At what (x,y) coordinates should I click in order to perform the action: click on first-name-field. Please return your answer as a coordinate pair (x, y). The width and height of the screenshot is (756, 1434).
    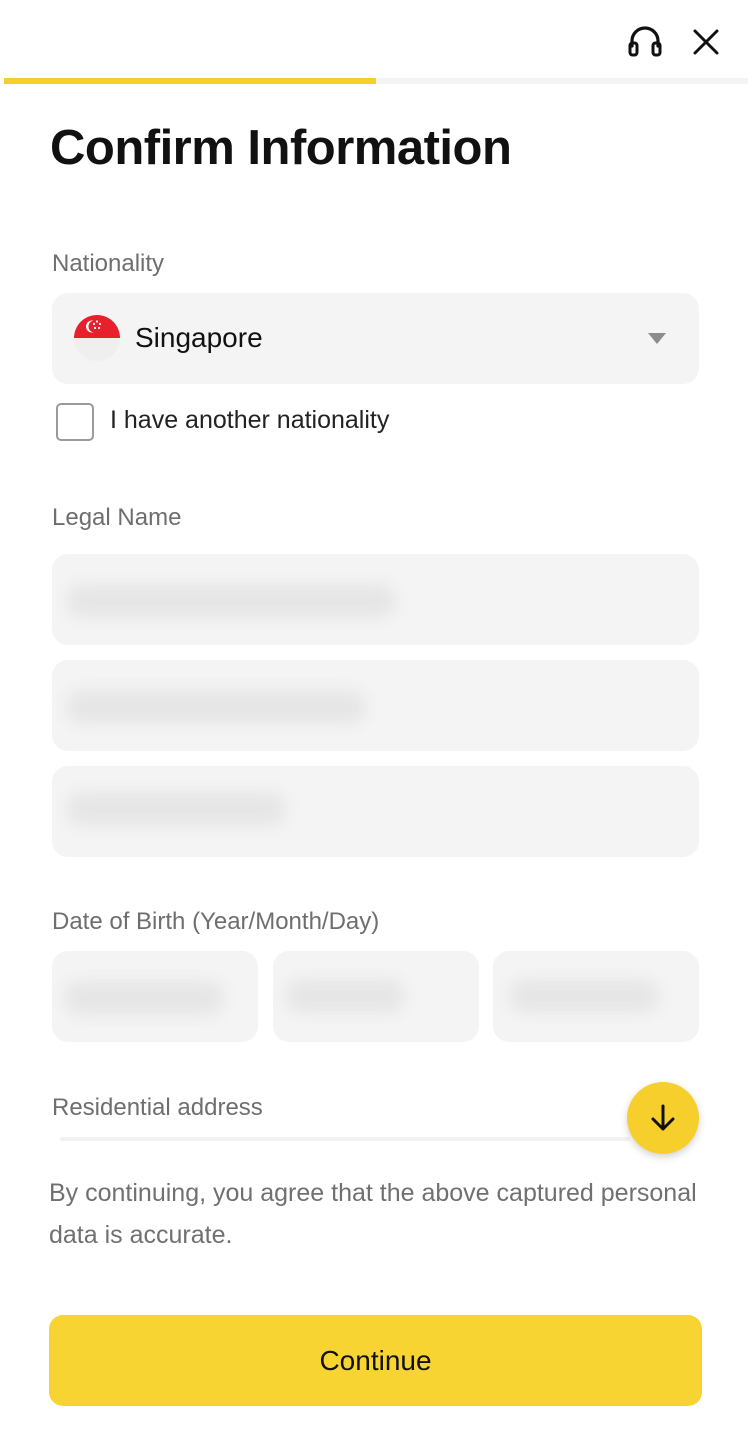
    Looking at the image, I should click on (375, 599).